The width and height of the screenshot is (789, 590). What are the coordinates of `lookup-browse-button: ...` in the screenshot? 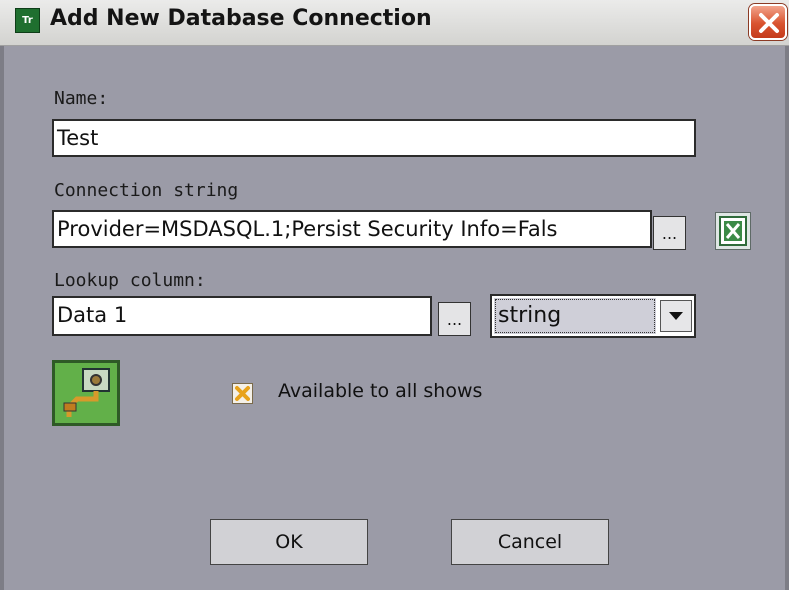 It's located at (454, 319).